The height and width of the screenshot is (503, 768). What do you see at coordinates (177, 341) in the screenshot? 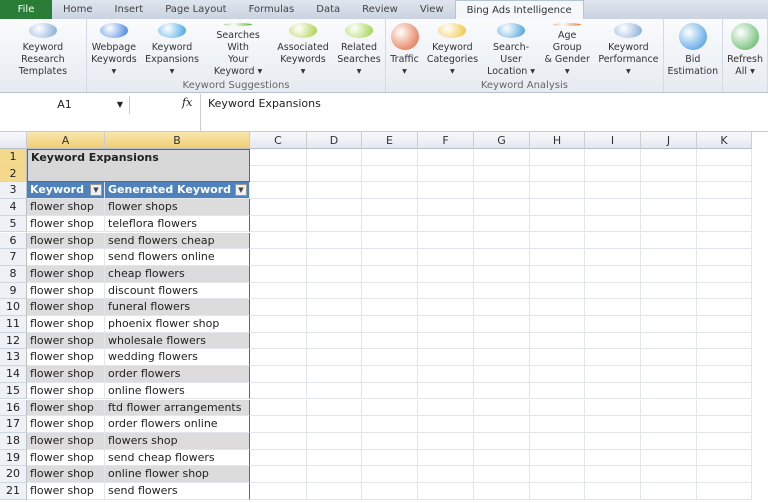
I see `table-cell: wholesale flowers` at bounding box center [177, 341].